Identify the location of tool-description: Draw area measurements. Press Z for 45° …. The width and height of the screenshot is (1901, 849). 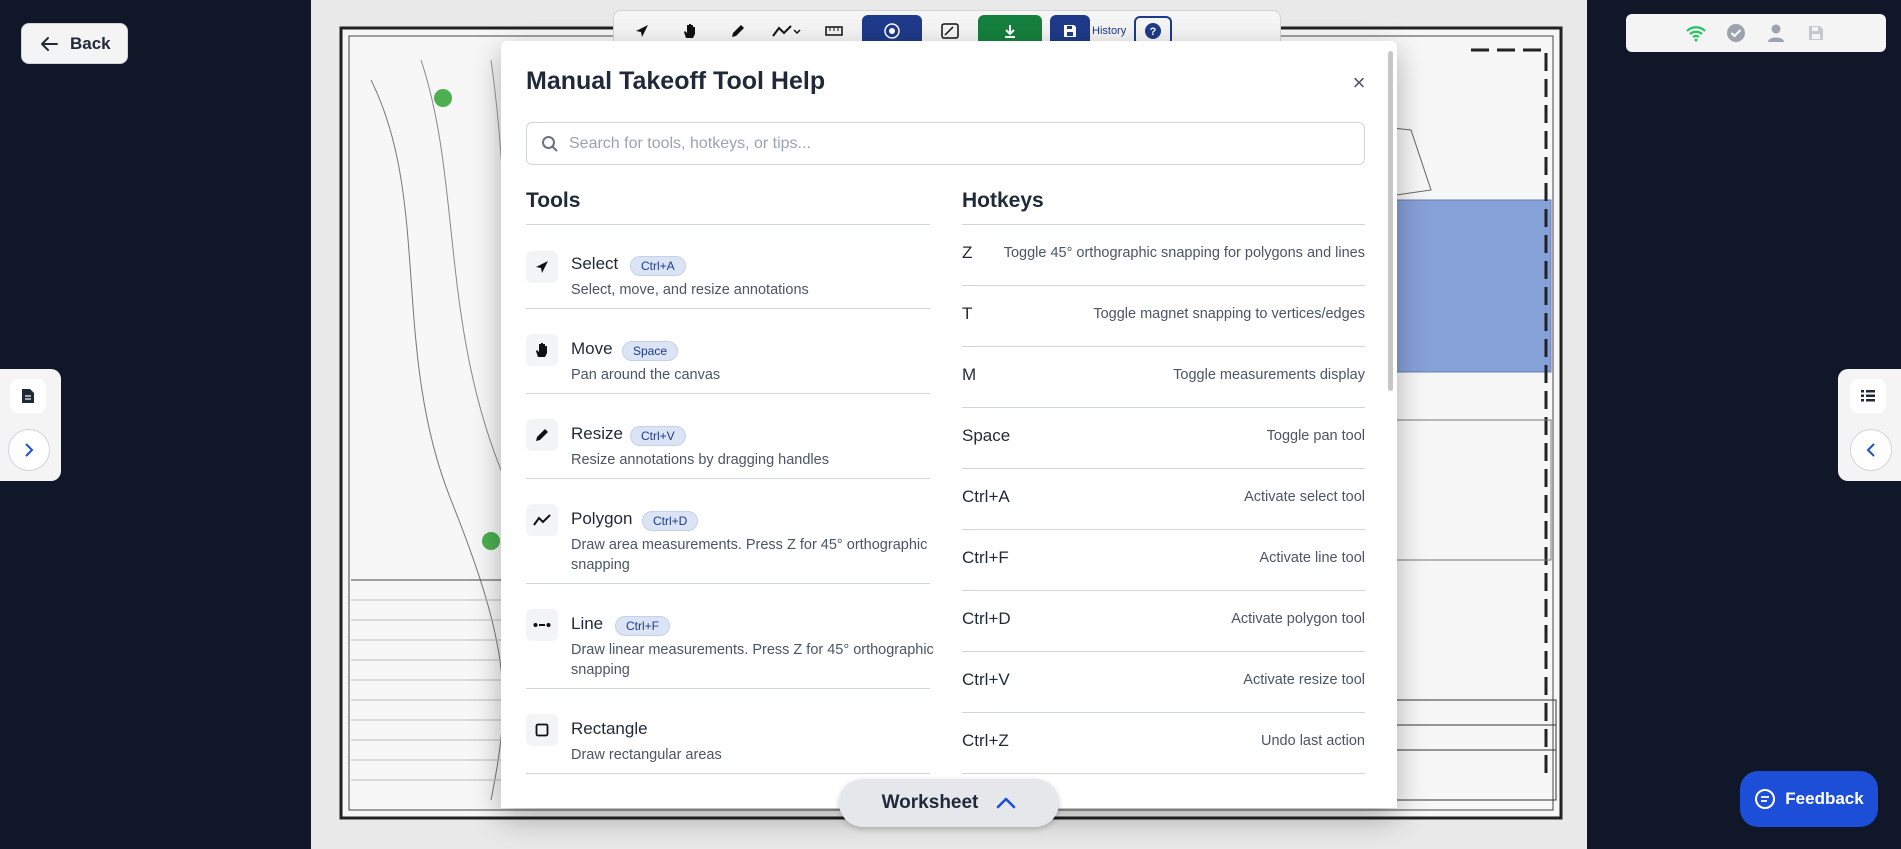
(749, 555).